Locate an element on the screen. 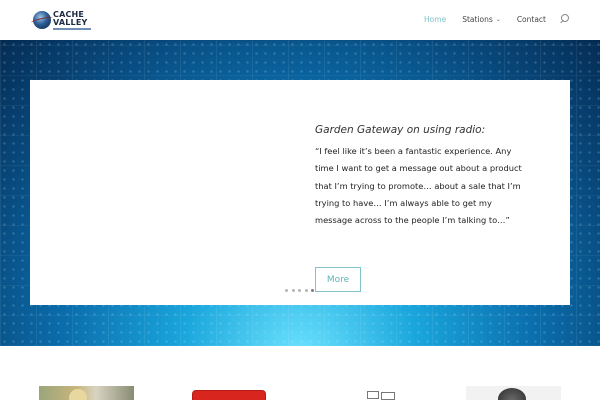 The width and height of the screenshot is (600, 400). microphone-icon is located at coordinates (512, 394).